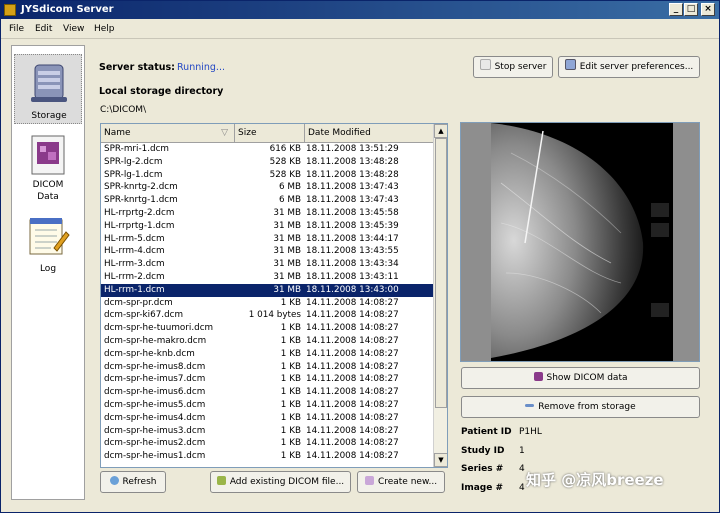 This screenshot has width=720, height=513. What do you see at coordinates (267, 187) in the screenshot?
I see `table-row: SPR-knrtg-2.dcm 6 MB 18.11.2008 13:47:43` at bounding box center [267, 187].